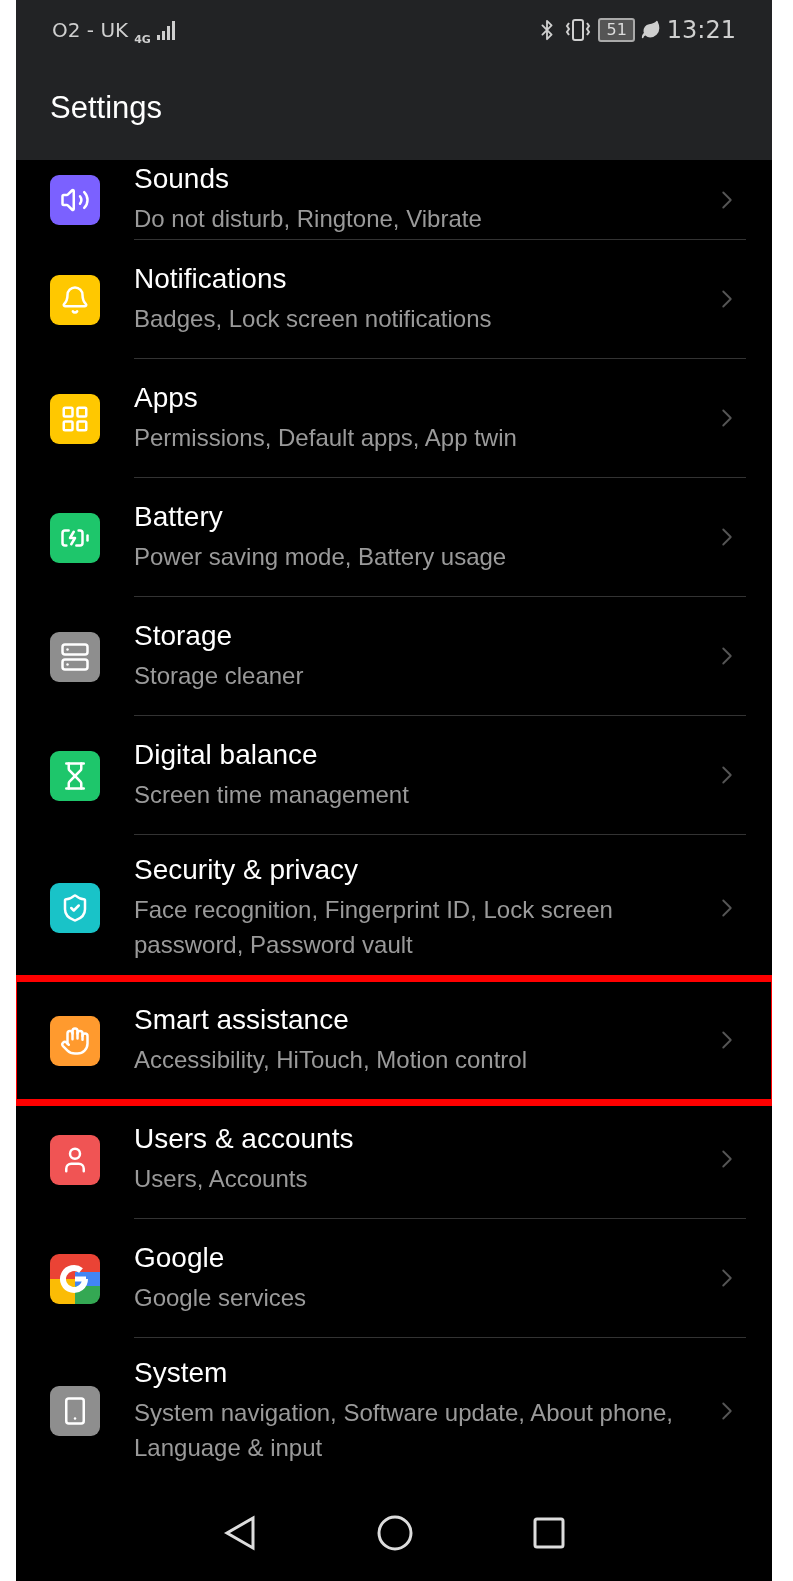  Describe the element at coordinates (701, 30) in the screenshot. I see `clock: 13:21` at that location.